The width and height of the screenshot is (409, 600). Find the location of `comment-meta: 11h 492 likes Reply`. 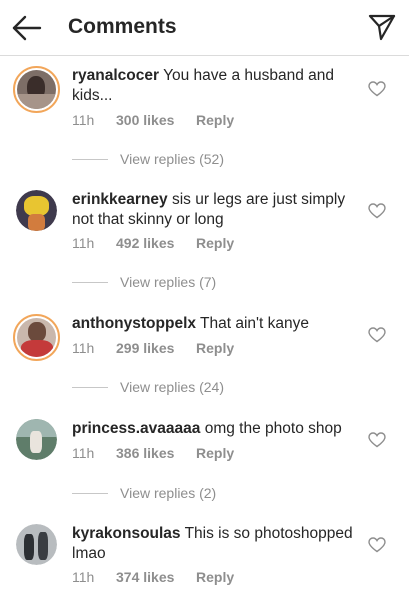

comment-meta: 11h 492 likes Reply is located at coordinates (153, 243).